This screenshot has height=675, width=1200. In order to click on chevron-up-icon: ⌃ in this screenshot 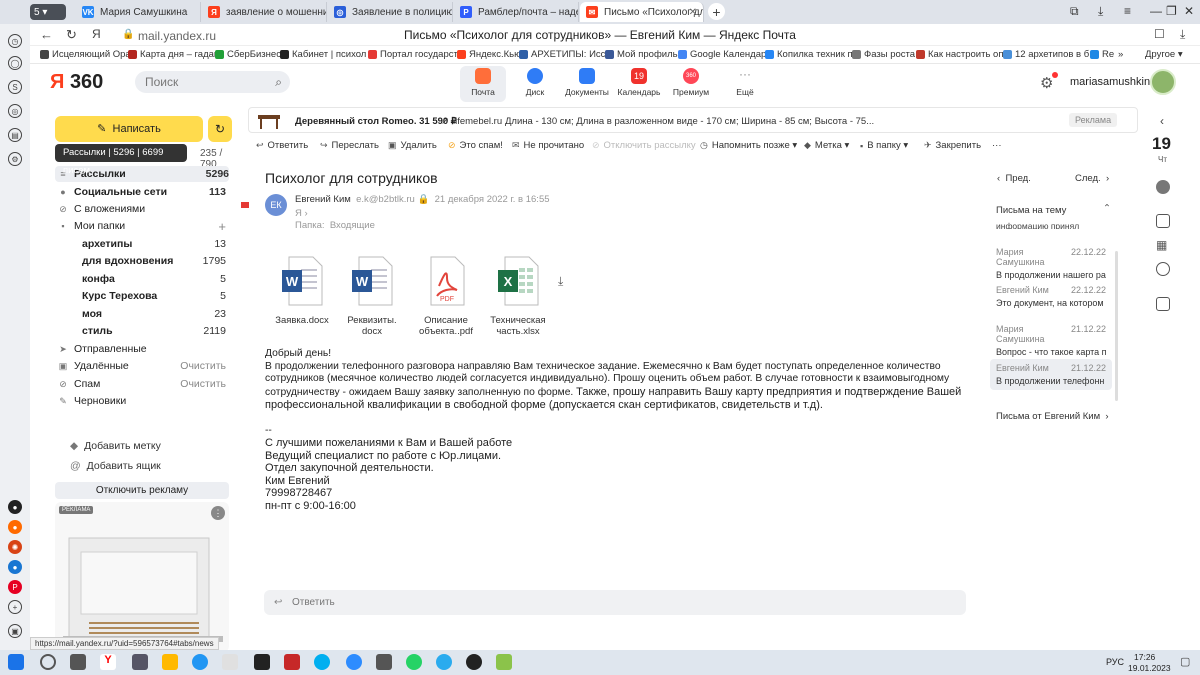, I will do `click(1107, 208)`.